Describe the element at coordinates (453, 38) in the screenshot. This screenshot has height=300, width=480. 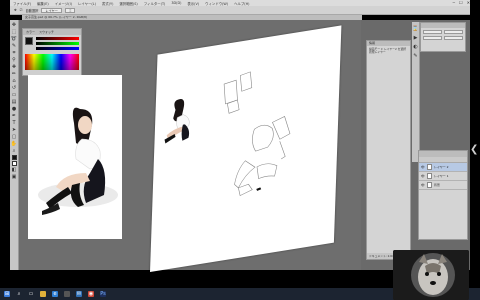
I see `properties-field-y` at that location.